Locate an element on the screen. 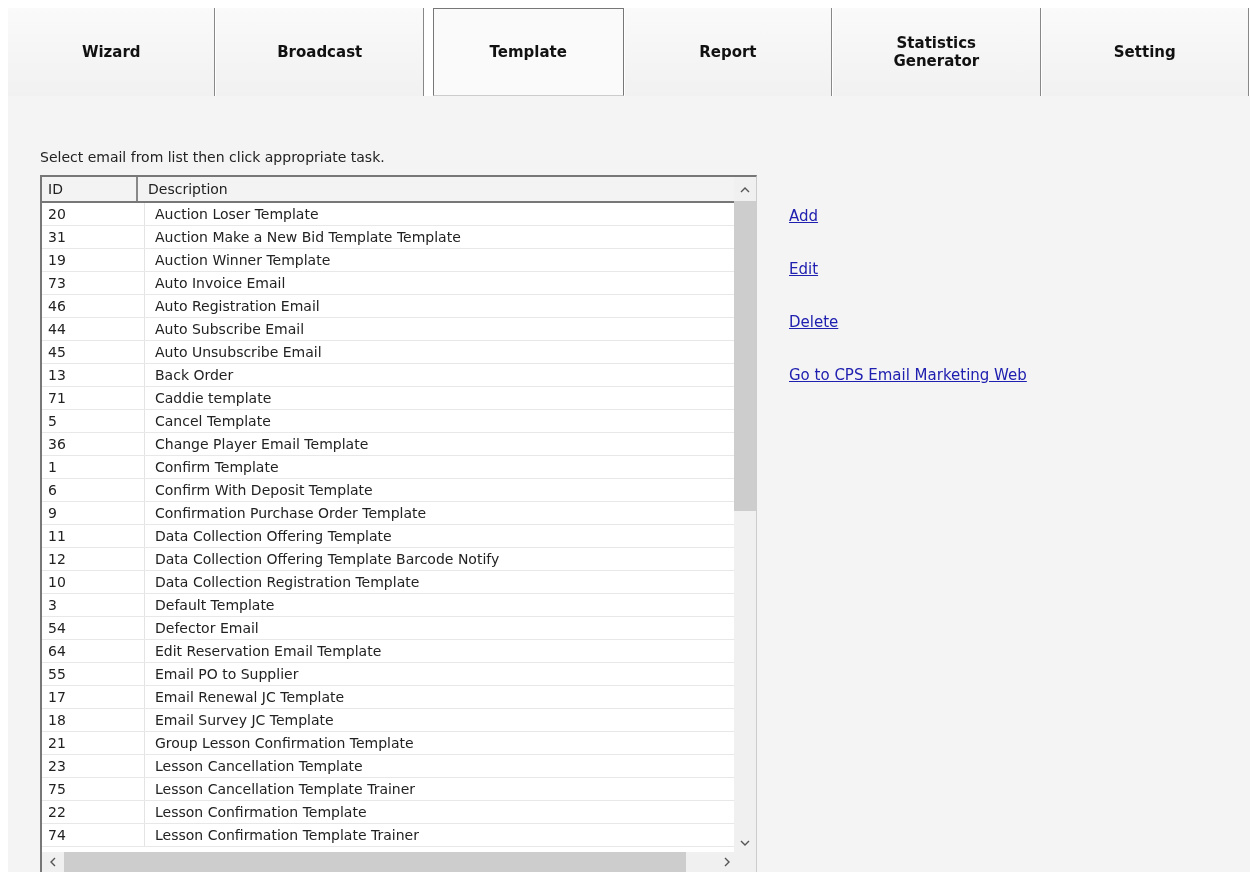  table-cell-text: Lesson Confirmation Template Trainer is located at coordinates (287, 835).